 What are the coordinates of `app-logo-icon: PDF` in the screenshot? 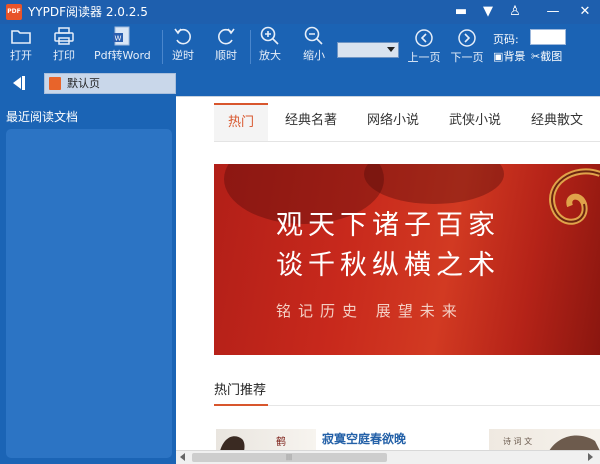 It's located at (14, 12).